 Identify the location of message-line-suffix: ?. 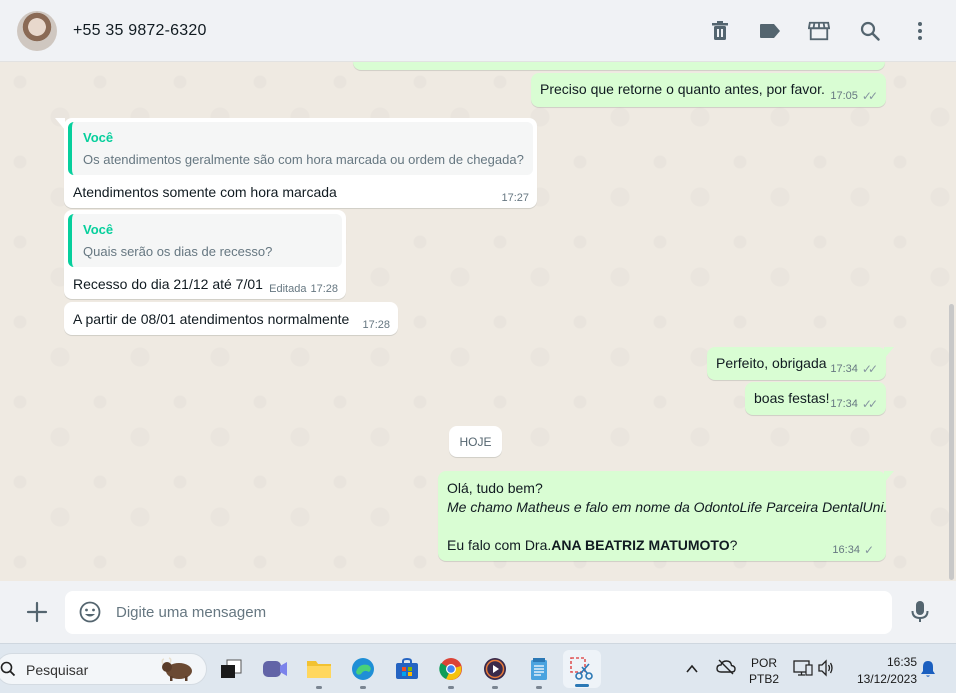
(733, 545).